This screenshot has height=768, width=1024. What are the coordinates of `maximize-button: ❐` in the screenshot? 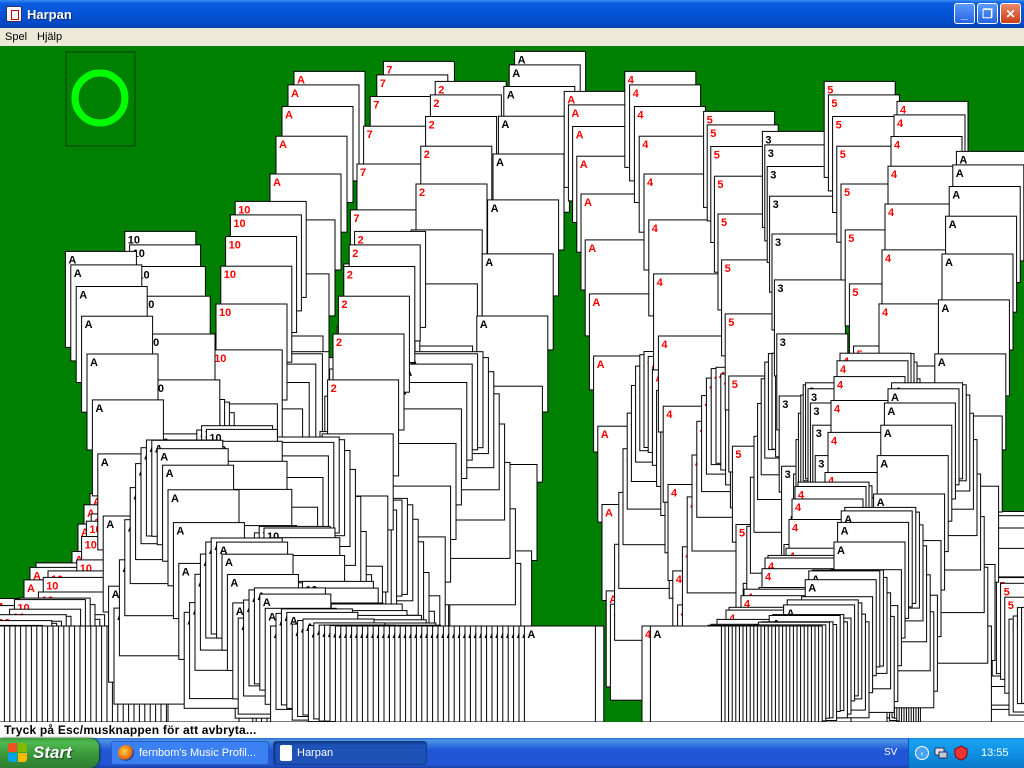 It's located at (987, 13).